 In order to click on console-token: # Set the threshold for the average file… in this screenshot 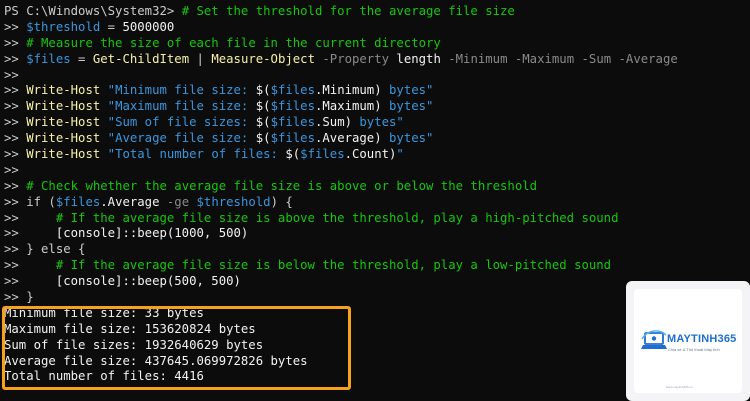, I will do `click(348, 11)`.